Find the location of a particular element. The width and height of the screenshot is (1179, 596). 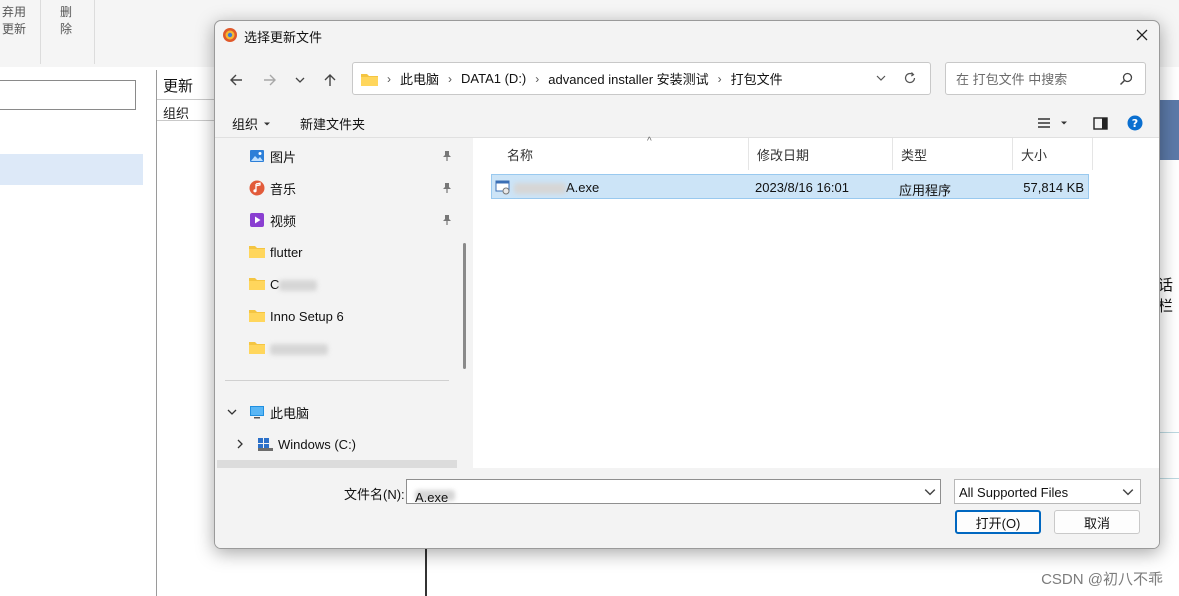

search-box is located at coordinates (1045, 78).